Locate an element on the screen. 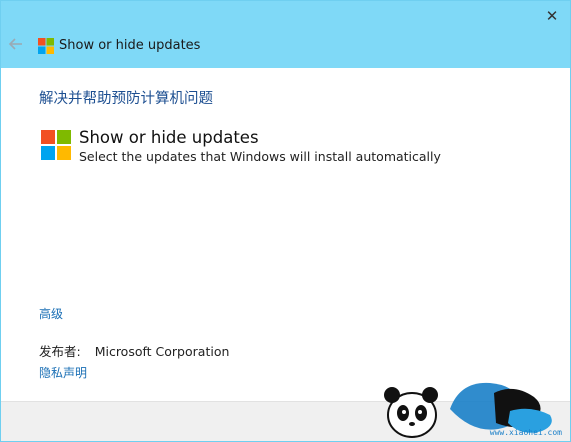 The width and height of the screenshot is (571, 442). publisher-value: Microsoft Corporation is located at coordinates (162, 351).